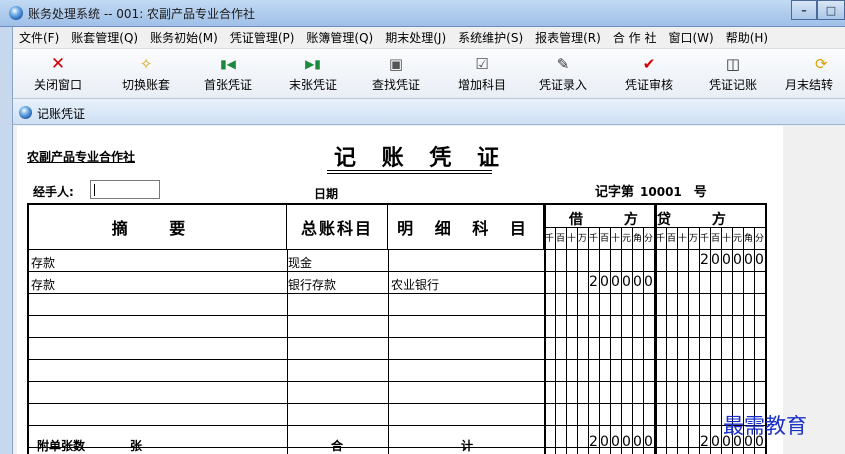 This screenshot has height=454, width=845. I want to click on menu-init: 账务初始(M), so click(184, 37).